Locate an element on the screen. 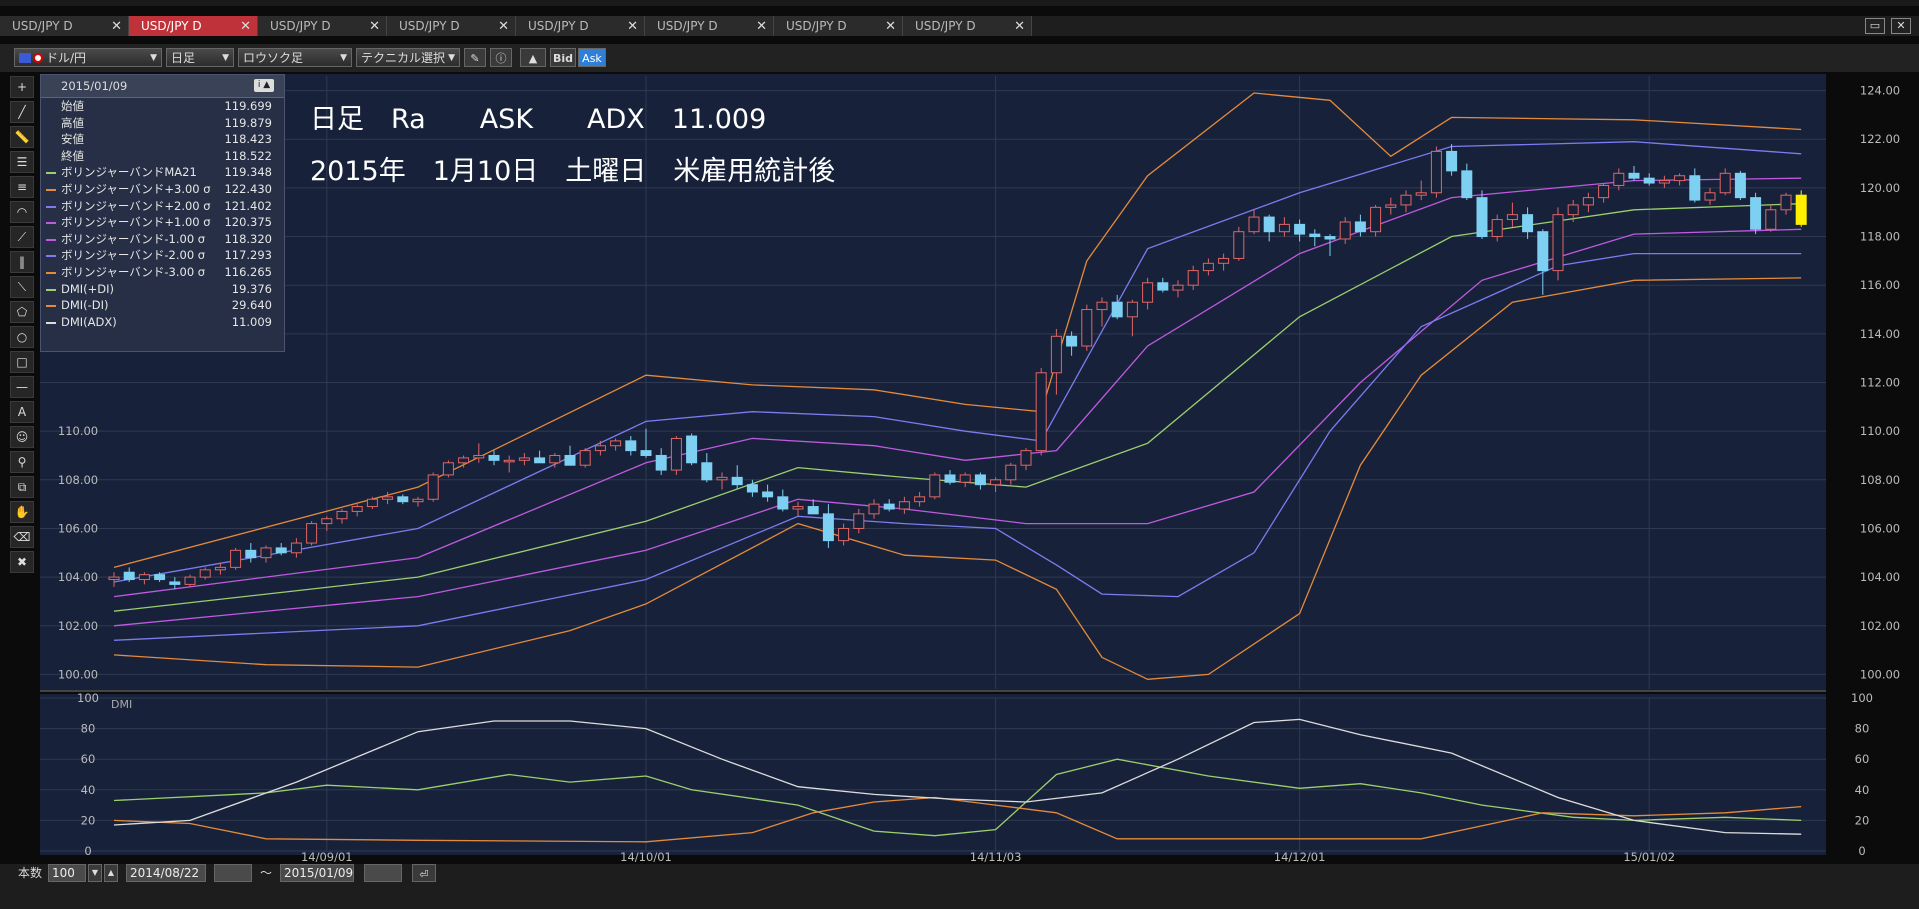  info-toggle-icon: i ▲ is located at coordinates (264, 85).